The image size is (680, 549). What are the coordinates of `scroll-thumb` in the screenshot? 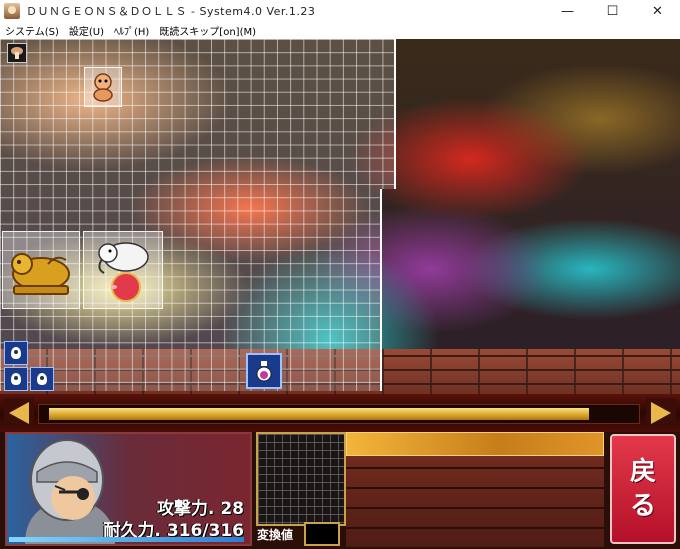 It's located at (319, 414).